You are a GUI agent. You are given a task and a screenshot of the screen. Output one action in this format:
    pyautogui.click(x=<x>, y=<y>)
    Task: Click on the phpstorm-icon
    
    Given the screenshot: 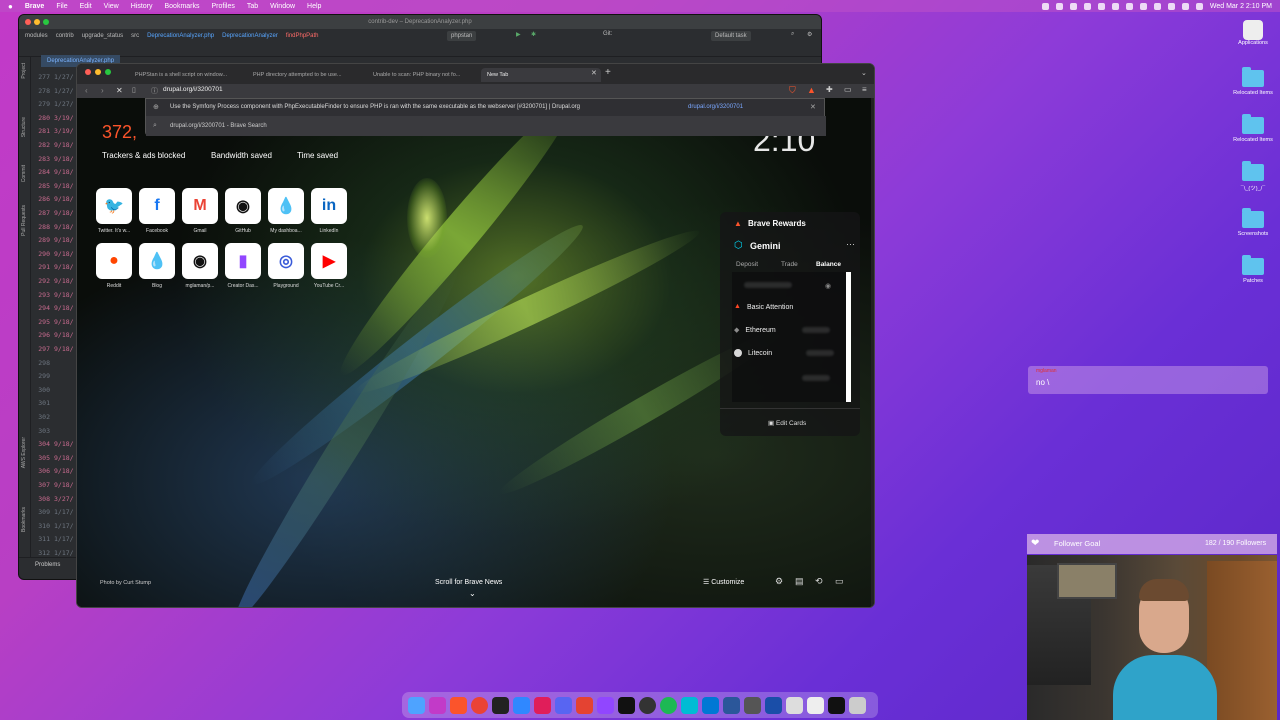 What is the action you would take?
    pyautogui.click(x=626, y=705)
    